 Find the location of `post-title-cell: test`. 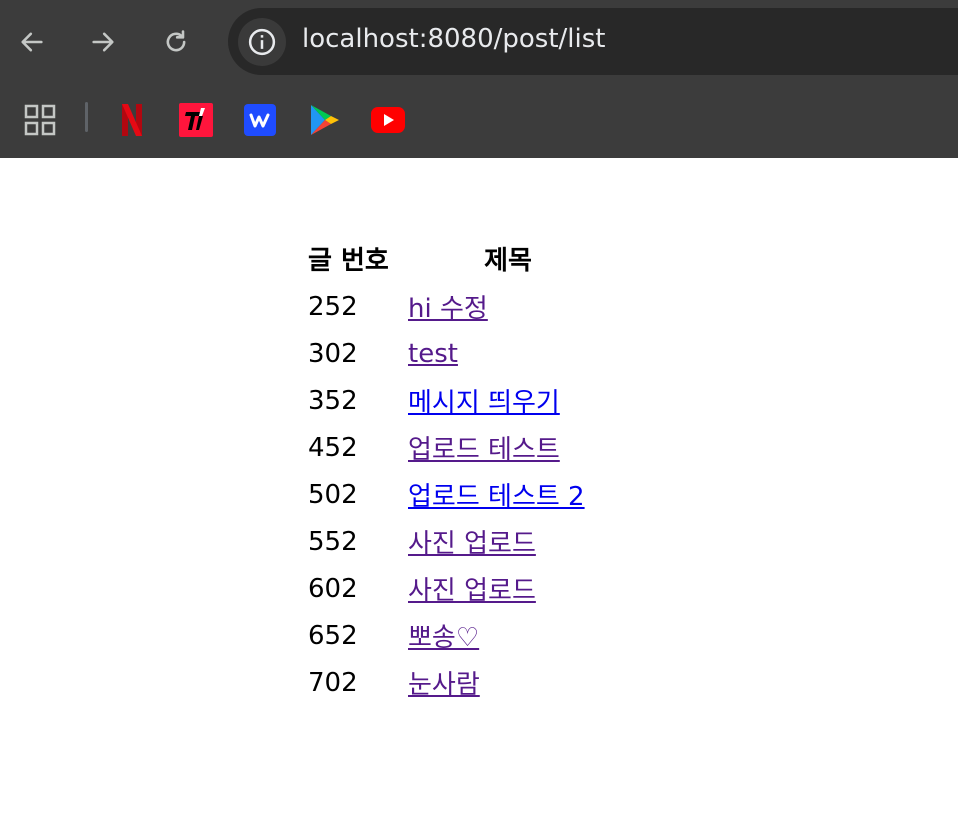

post-title-cell: test is located at coordinates (557, 353).